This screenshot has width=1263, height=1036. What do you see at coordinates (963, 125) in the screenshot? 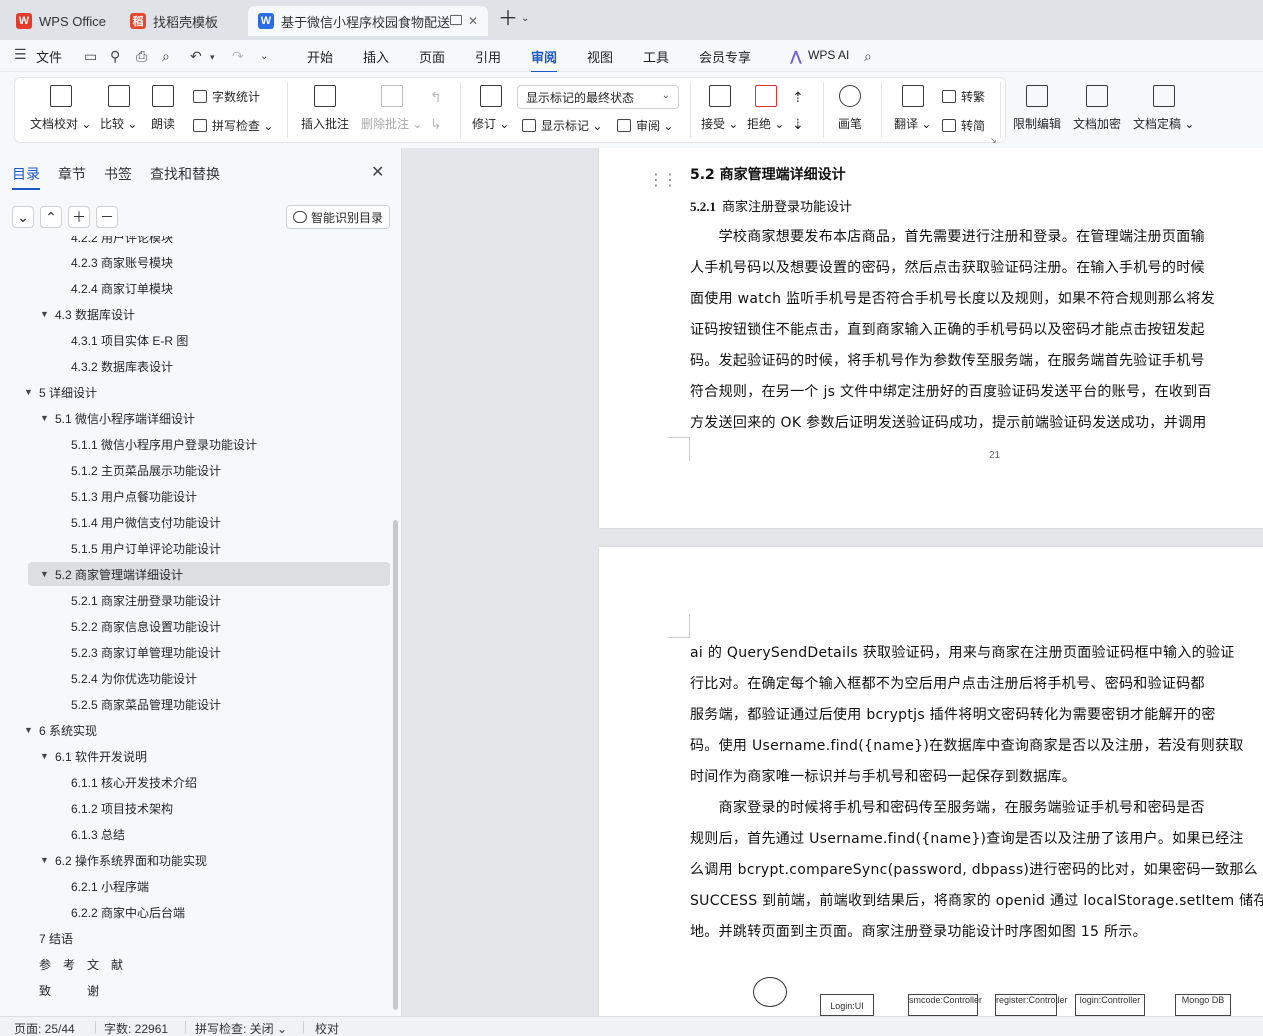
I see `to-simplified-button: 转简` at bounding box center [963, 125].